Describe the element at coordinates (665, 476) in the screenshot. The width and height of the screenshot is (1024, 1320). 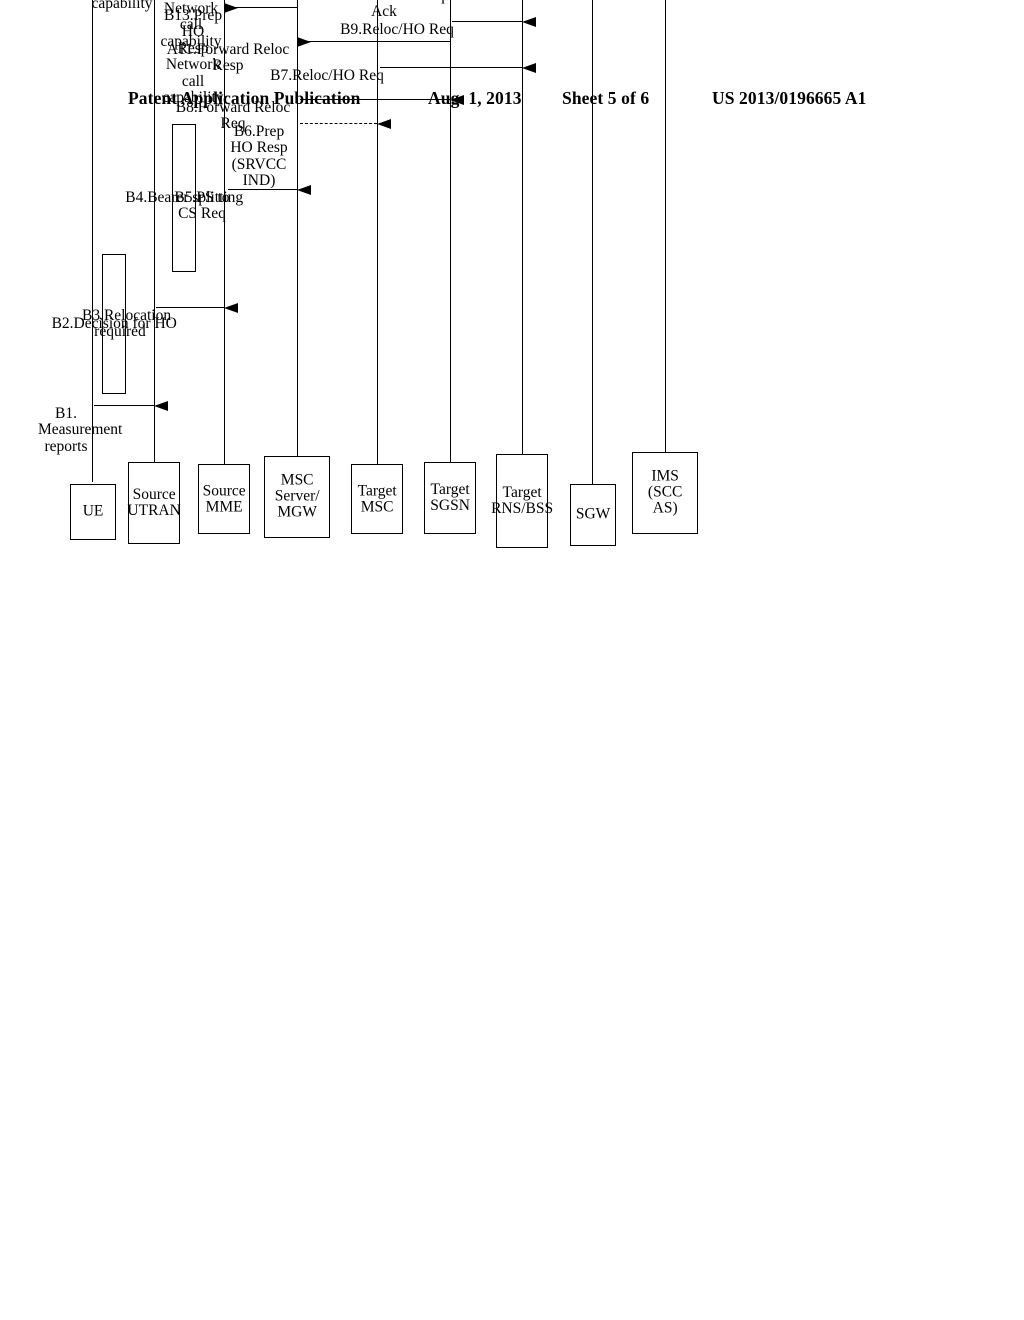
I see `actor-label: IMS` at that location.